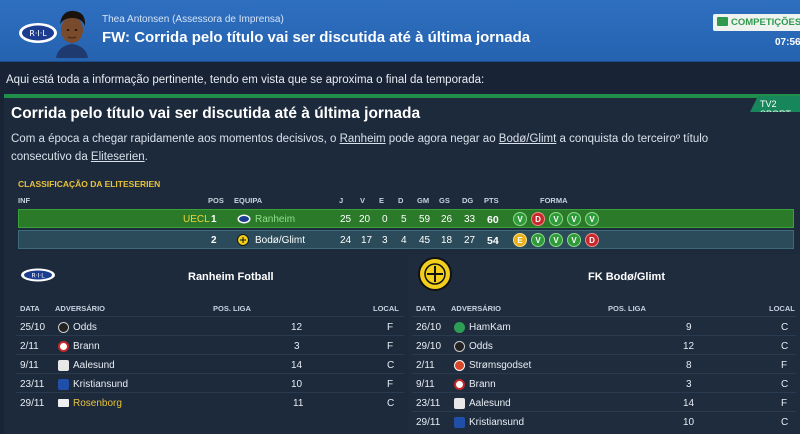  What do you see at coordinates (365, 219) in the screenshot?
I see `wins: 20` at bounding box center [365, 219].